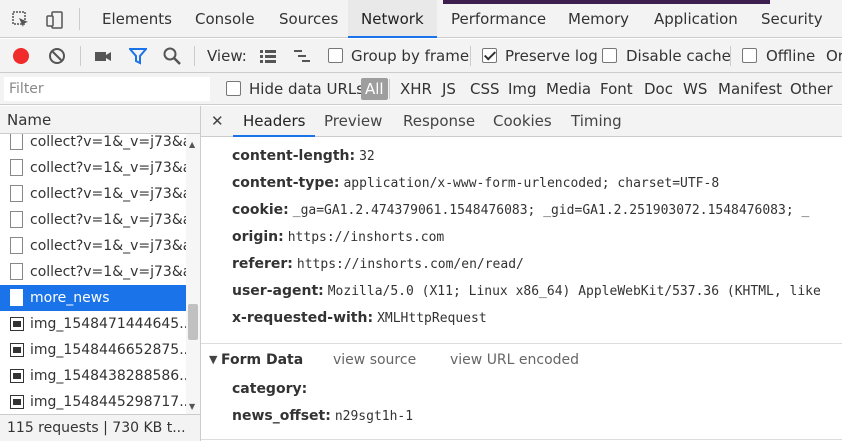 The width and height of the screenshot is (842, 441). I want to click on disable-cache-label: Disable cache, so click(678, 56).